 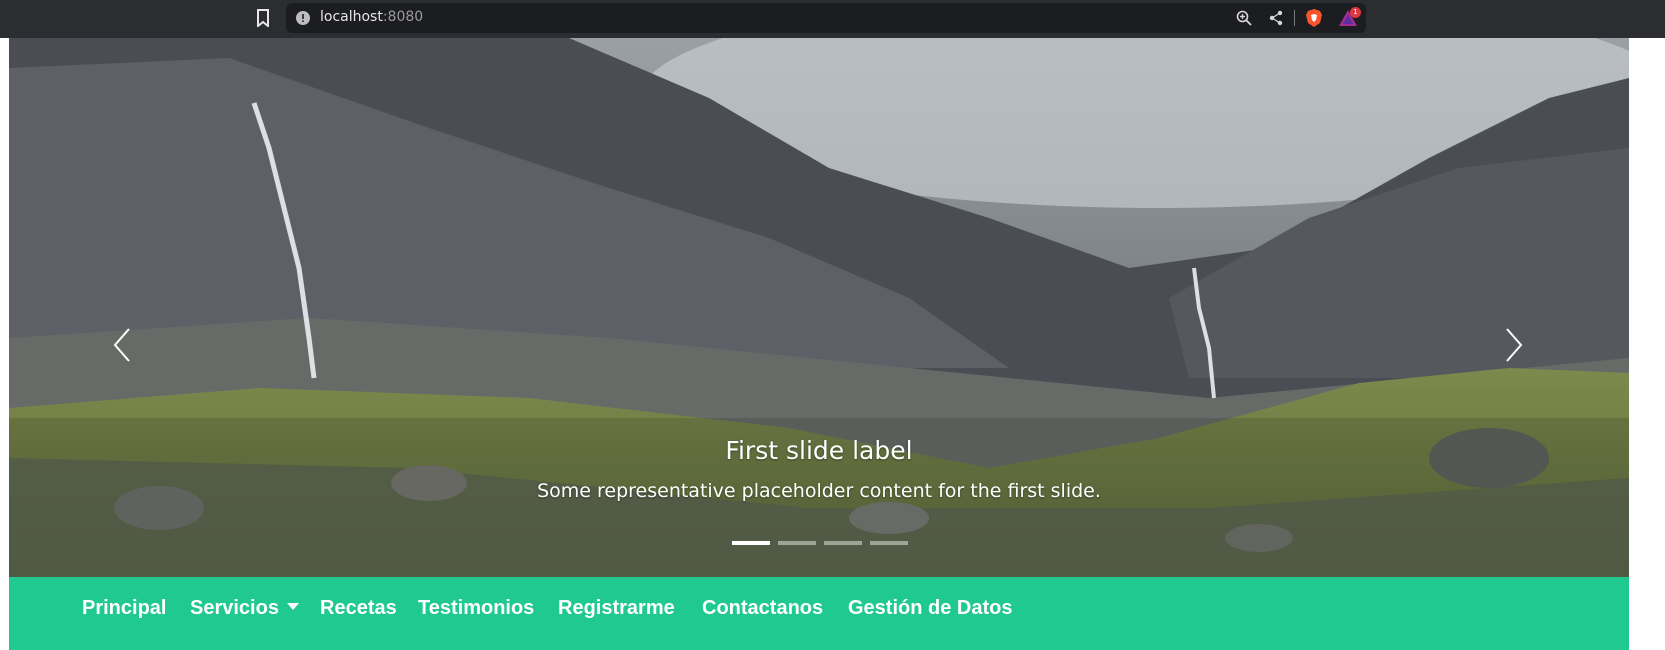 I want to click on nav-label: Servicios, so click(x=234, y=608).